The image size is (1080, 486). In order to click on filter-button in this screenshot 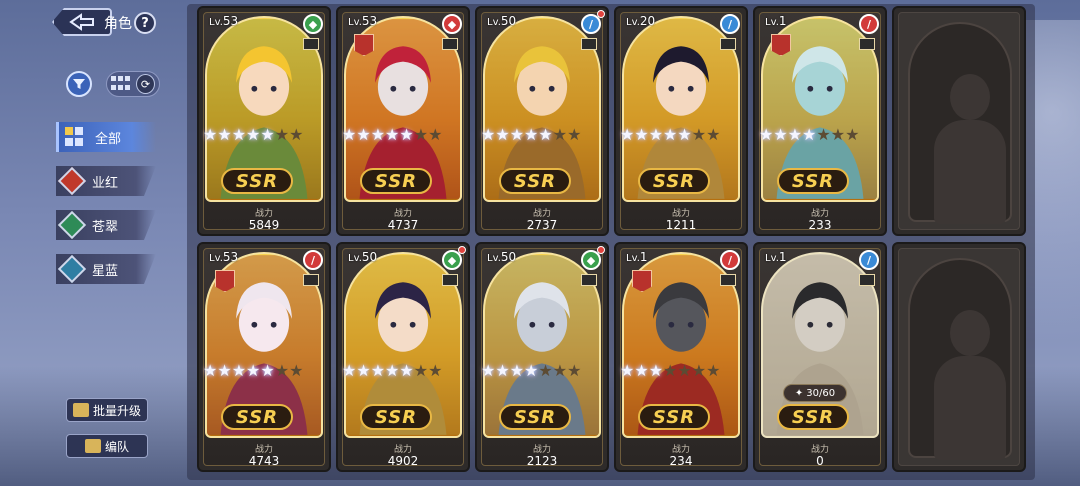, I will do `click(79, 84)`.